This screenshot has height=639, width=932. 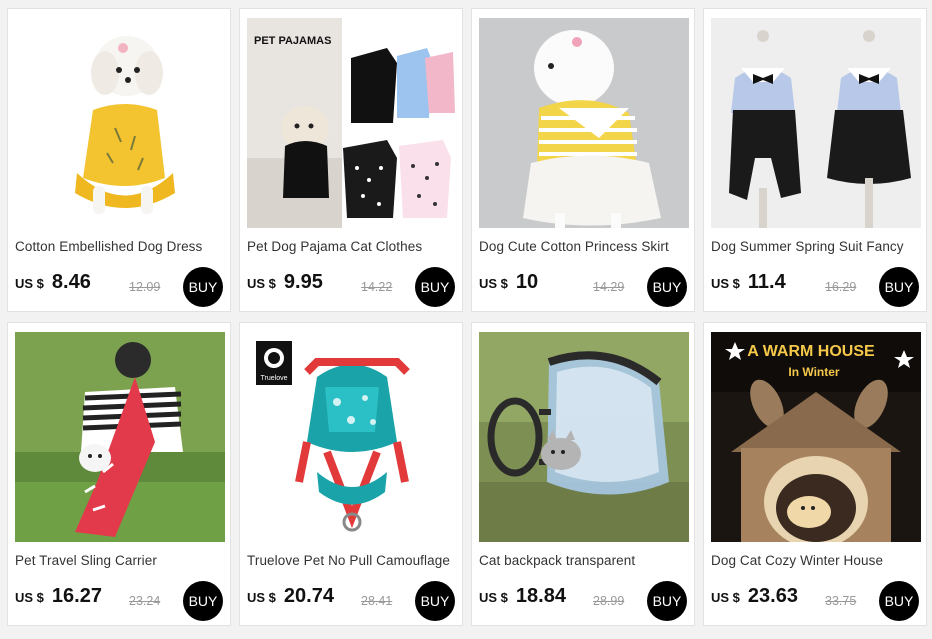 What do you see at coordinates (121, 560) in the screenshot?
I see `product-title: Pet Travel Sling Carrier` at bounding box center [121, 560].